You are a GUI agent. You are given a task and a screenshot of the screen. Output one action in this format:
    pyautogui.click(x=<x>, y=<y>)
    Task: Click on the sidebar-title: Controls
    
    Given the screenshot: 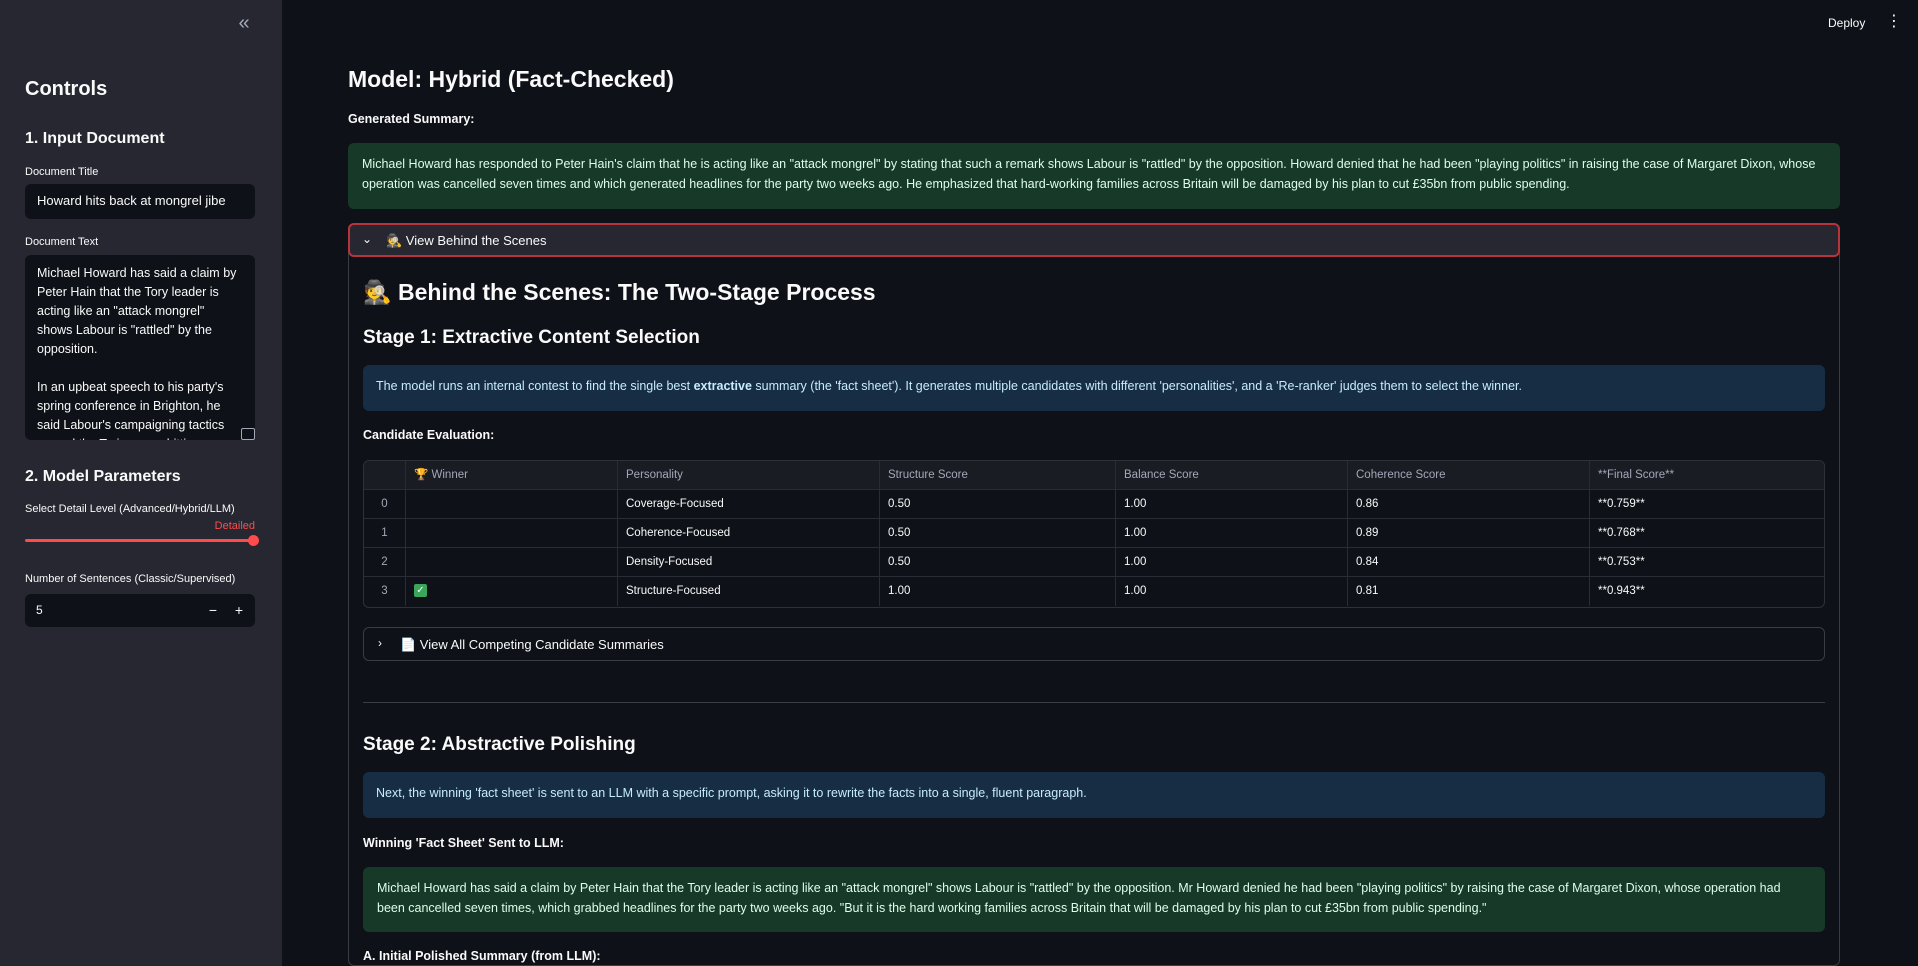 What is the action you would take?
    pyautogui.click(x=66, y=89)
    